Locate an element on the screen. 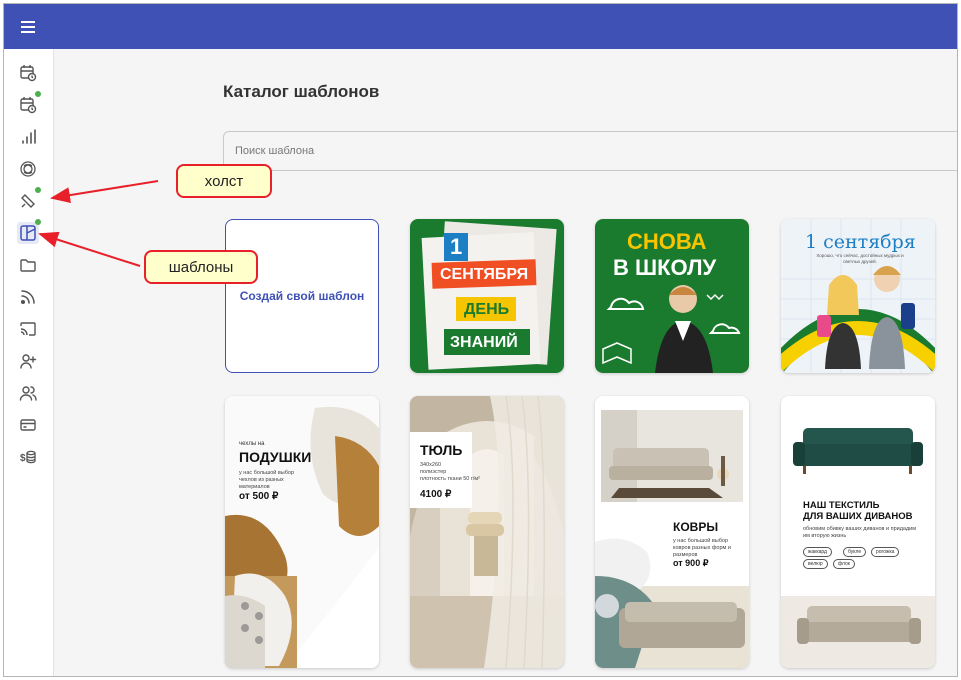 The width and height of the screenshot is (961, 680). template-pretitle: чехлы на is located at coordinates (252, 444).